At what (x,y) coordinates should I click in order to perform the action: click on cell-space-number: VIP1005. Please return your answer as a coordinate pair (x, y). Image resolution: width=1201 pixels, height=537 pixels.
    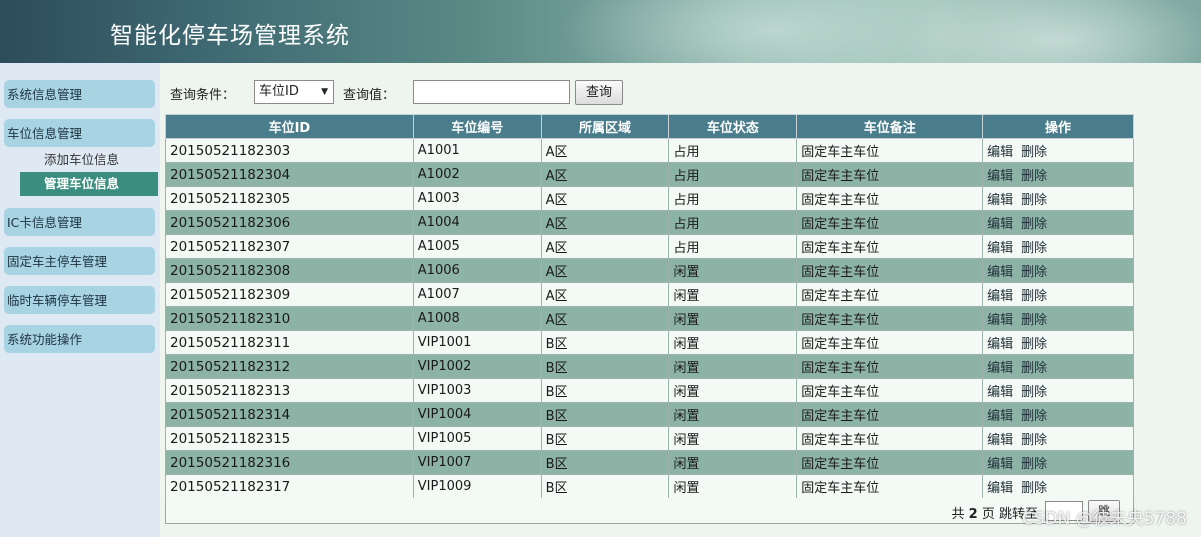
    Looking at the image, I should click on (477, 438).